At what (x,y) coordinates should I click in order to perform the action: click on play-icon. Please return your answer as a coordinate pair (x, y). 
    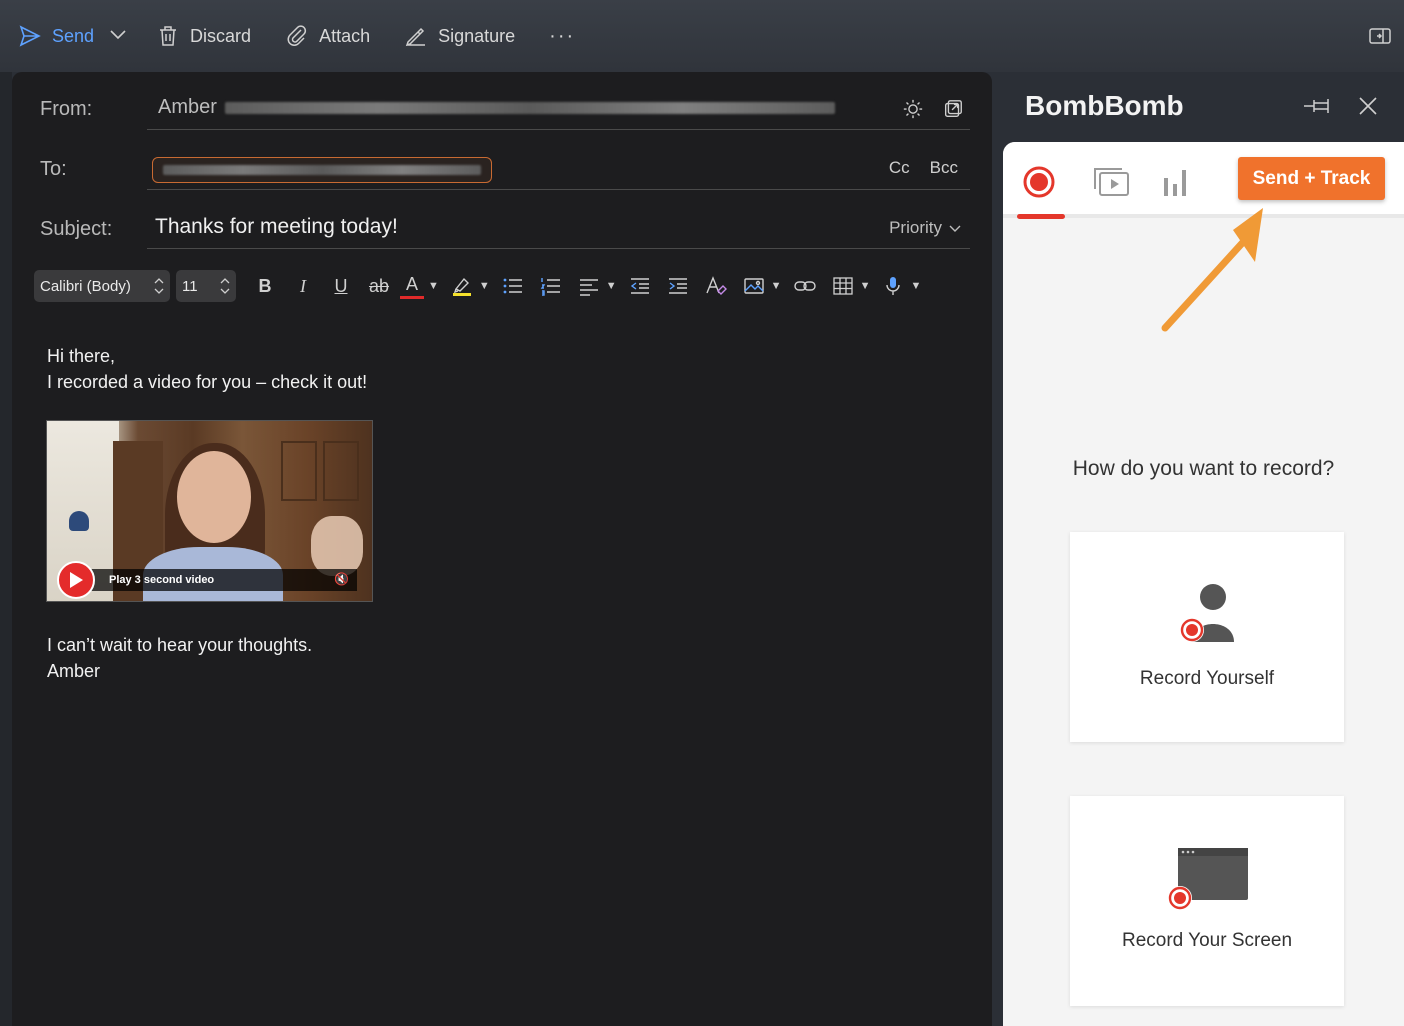
    Looking at the image, I should click on (76, 580).